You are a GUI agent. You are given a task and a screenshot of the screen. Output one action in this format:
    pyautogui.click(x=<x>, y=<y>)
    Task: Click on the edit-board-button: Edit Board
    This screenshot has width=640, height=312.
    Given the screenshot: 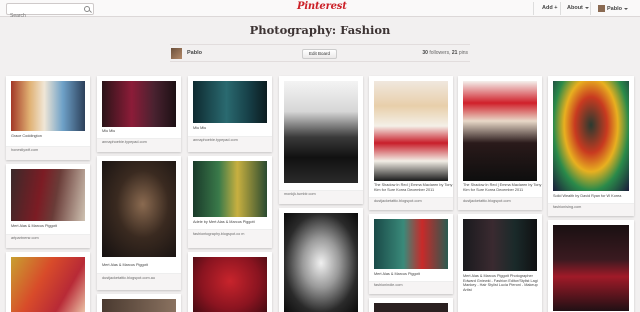 What is the action you would take?
    pyautogui.click(x=319, y=54)
    